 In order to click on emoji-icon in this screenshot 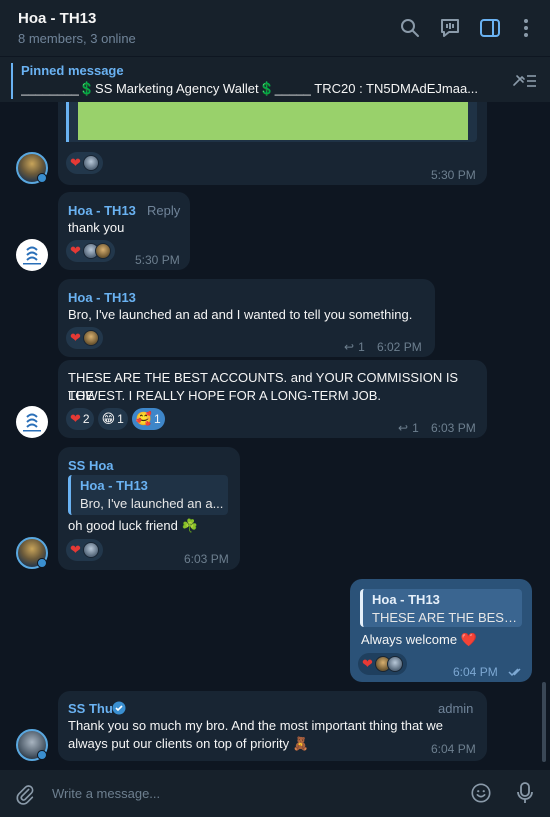, I will do `click(481, 793)`.